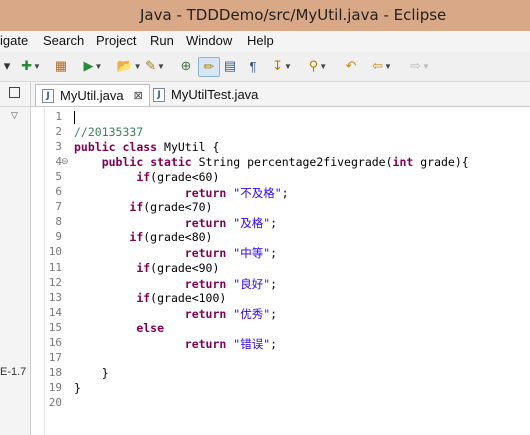  Describe the element at coordinates (318, 66) in the screenshot. I see `pin-icon: ⚲ ▼` at that location.